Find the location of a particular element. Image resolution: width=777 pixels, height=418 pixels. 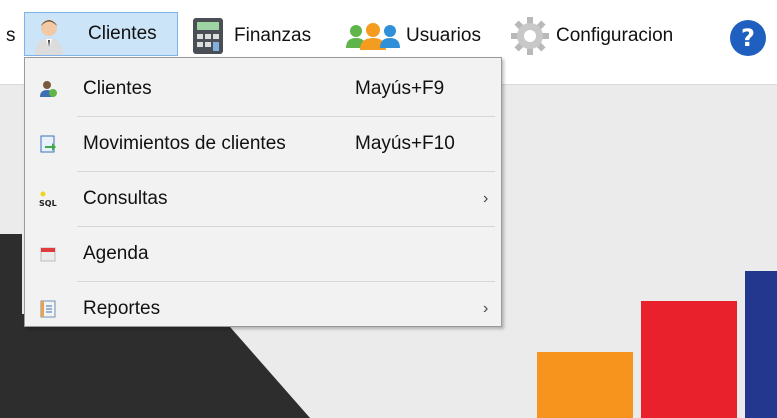

dropdown-item-clientes: Clientes Mayús+F9 is located at coordinates (263, 89).